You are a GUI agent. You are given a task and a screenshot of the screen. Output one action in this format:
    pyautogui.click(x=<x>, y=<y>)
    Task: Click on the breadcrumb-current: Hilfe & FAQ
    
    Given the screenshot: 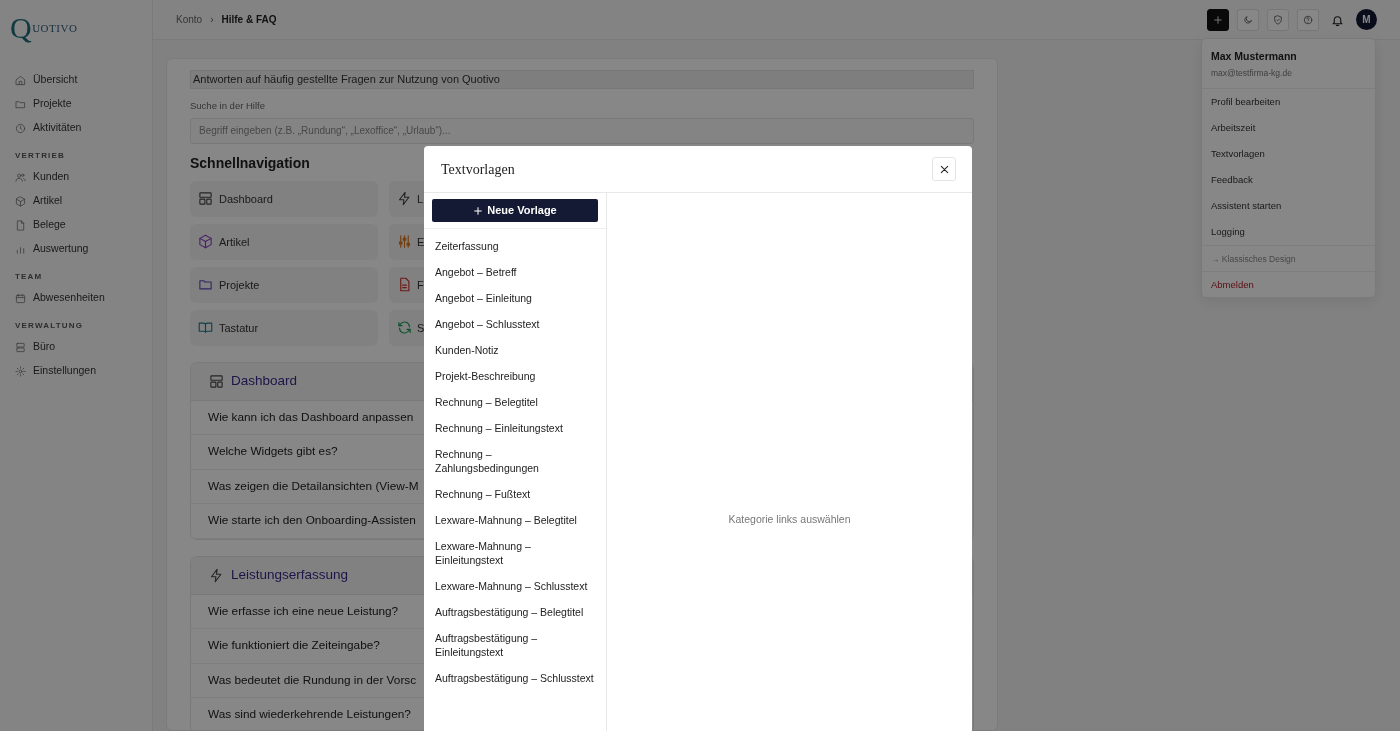 What is the action you would take?
    pyautogui.click(x=249, y=20)
    